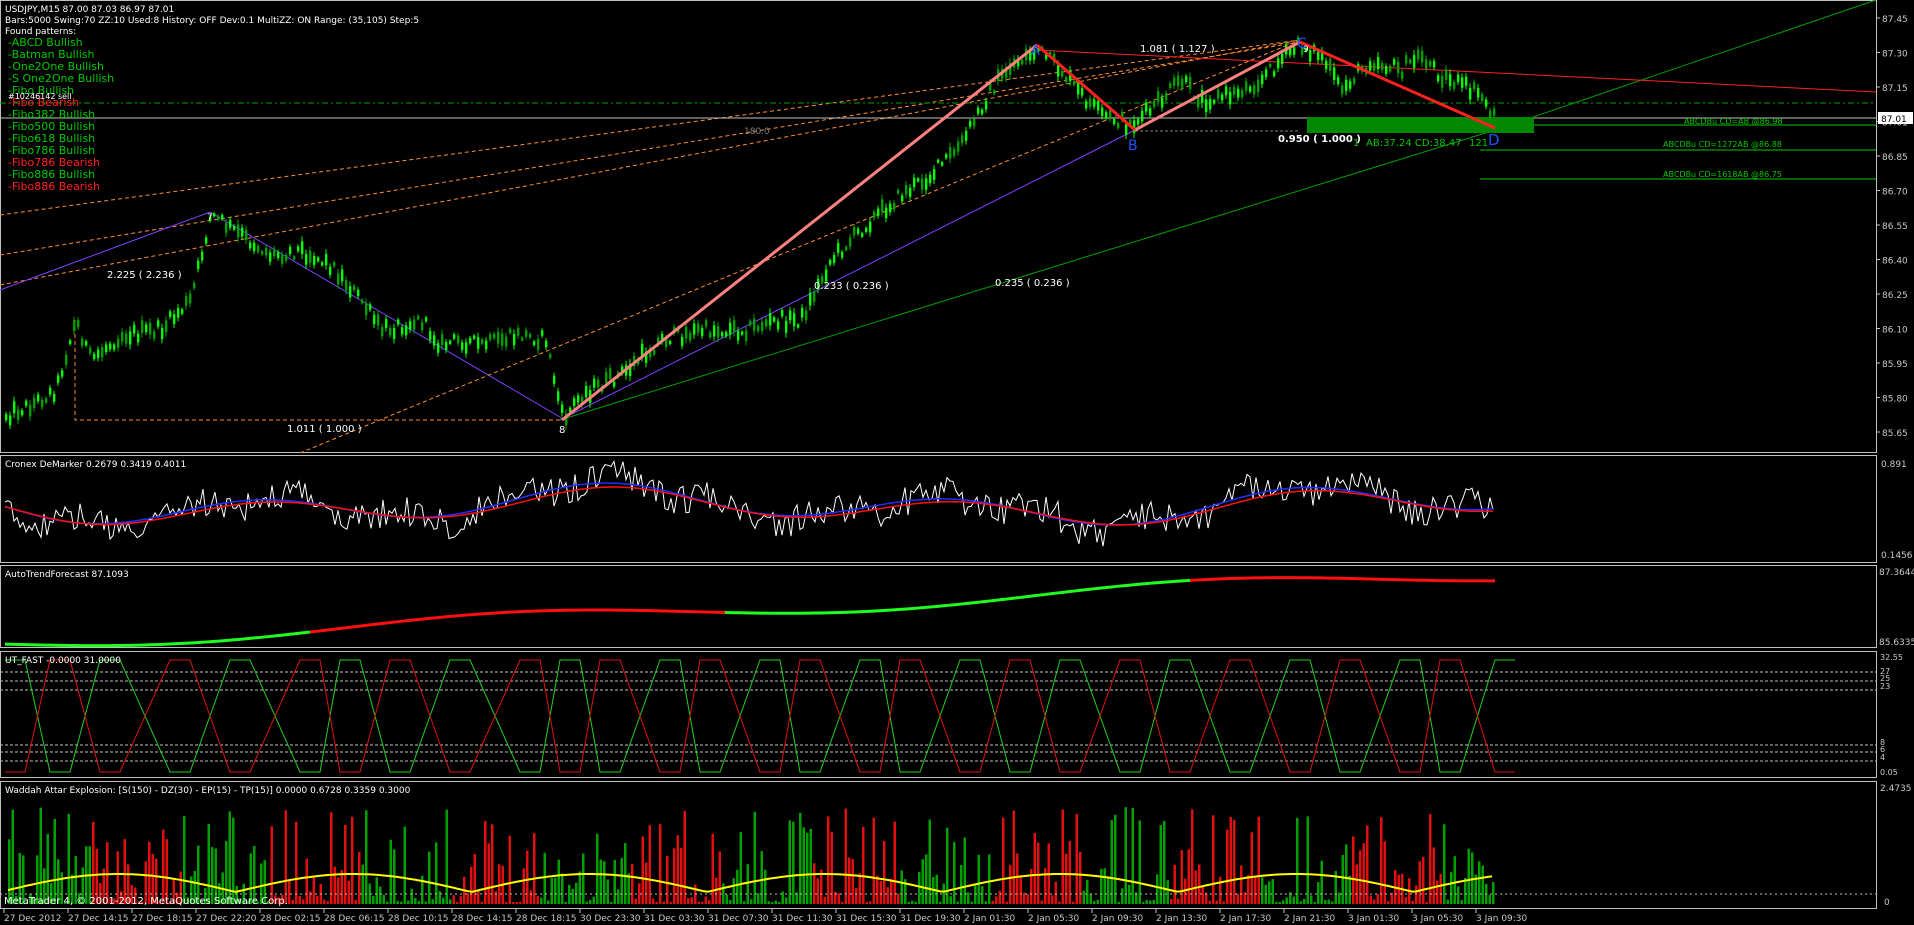 The image size is (1914, 925). What do you see at coordinates (1895, 55) in the screenshot?
I see `price-label: 87.30` at bounding box center [1895, 55].